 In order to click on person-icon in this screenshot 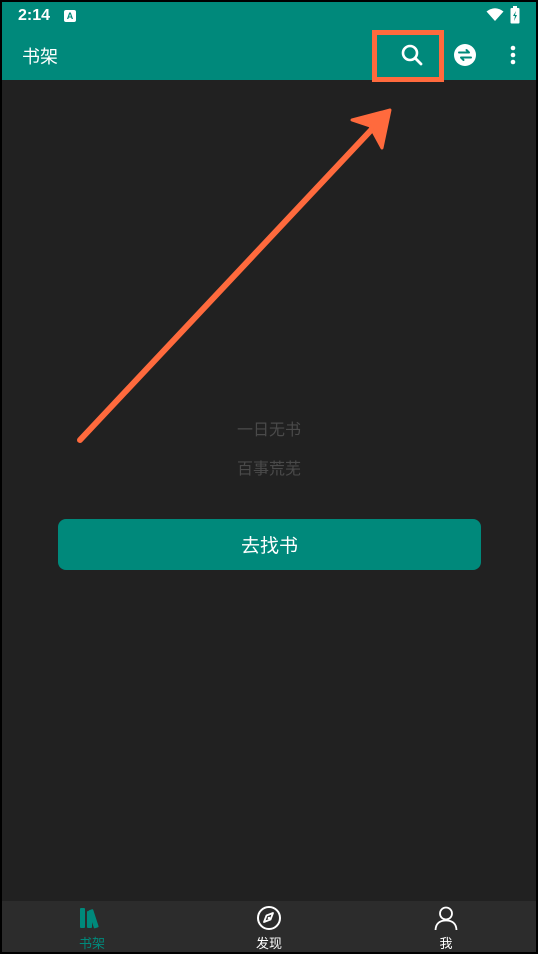, I will do `click(446, 918)`.